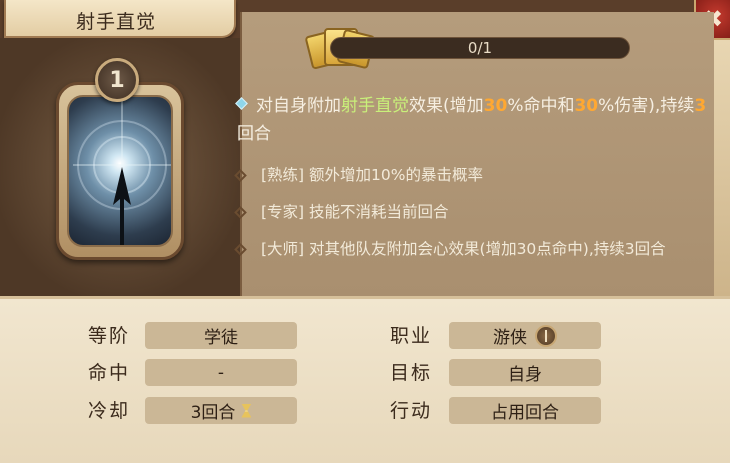 Image resolution: width=730 pixels, height=463 pixels. I want to click on mastery-item: [专家] 技能不消耗当前回合, so click(466, 212).